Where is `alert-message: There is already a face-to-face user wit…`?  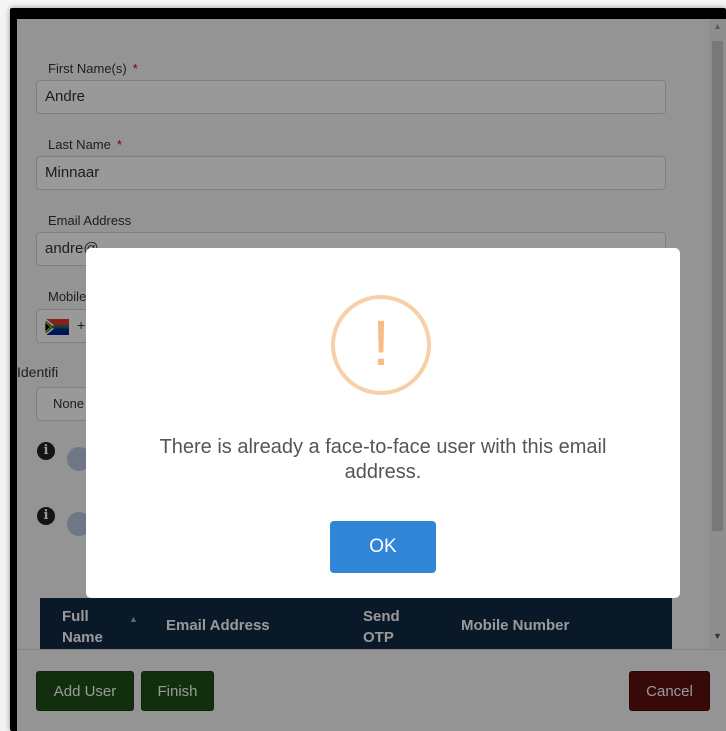
alert-message: There is already a face-to-face user wit… is located at coordinates (383, 459).